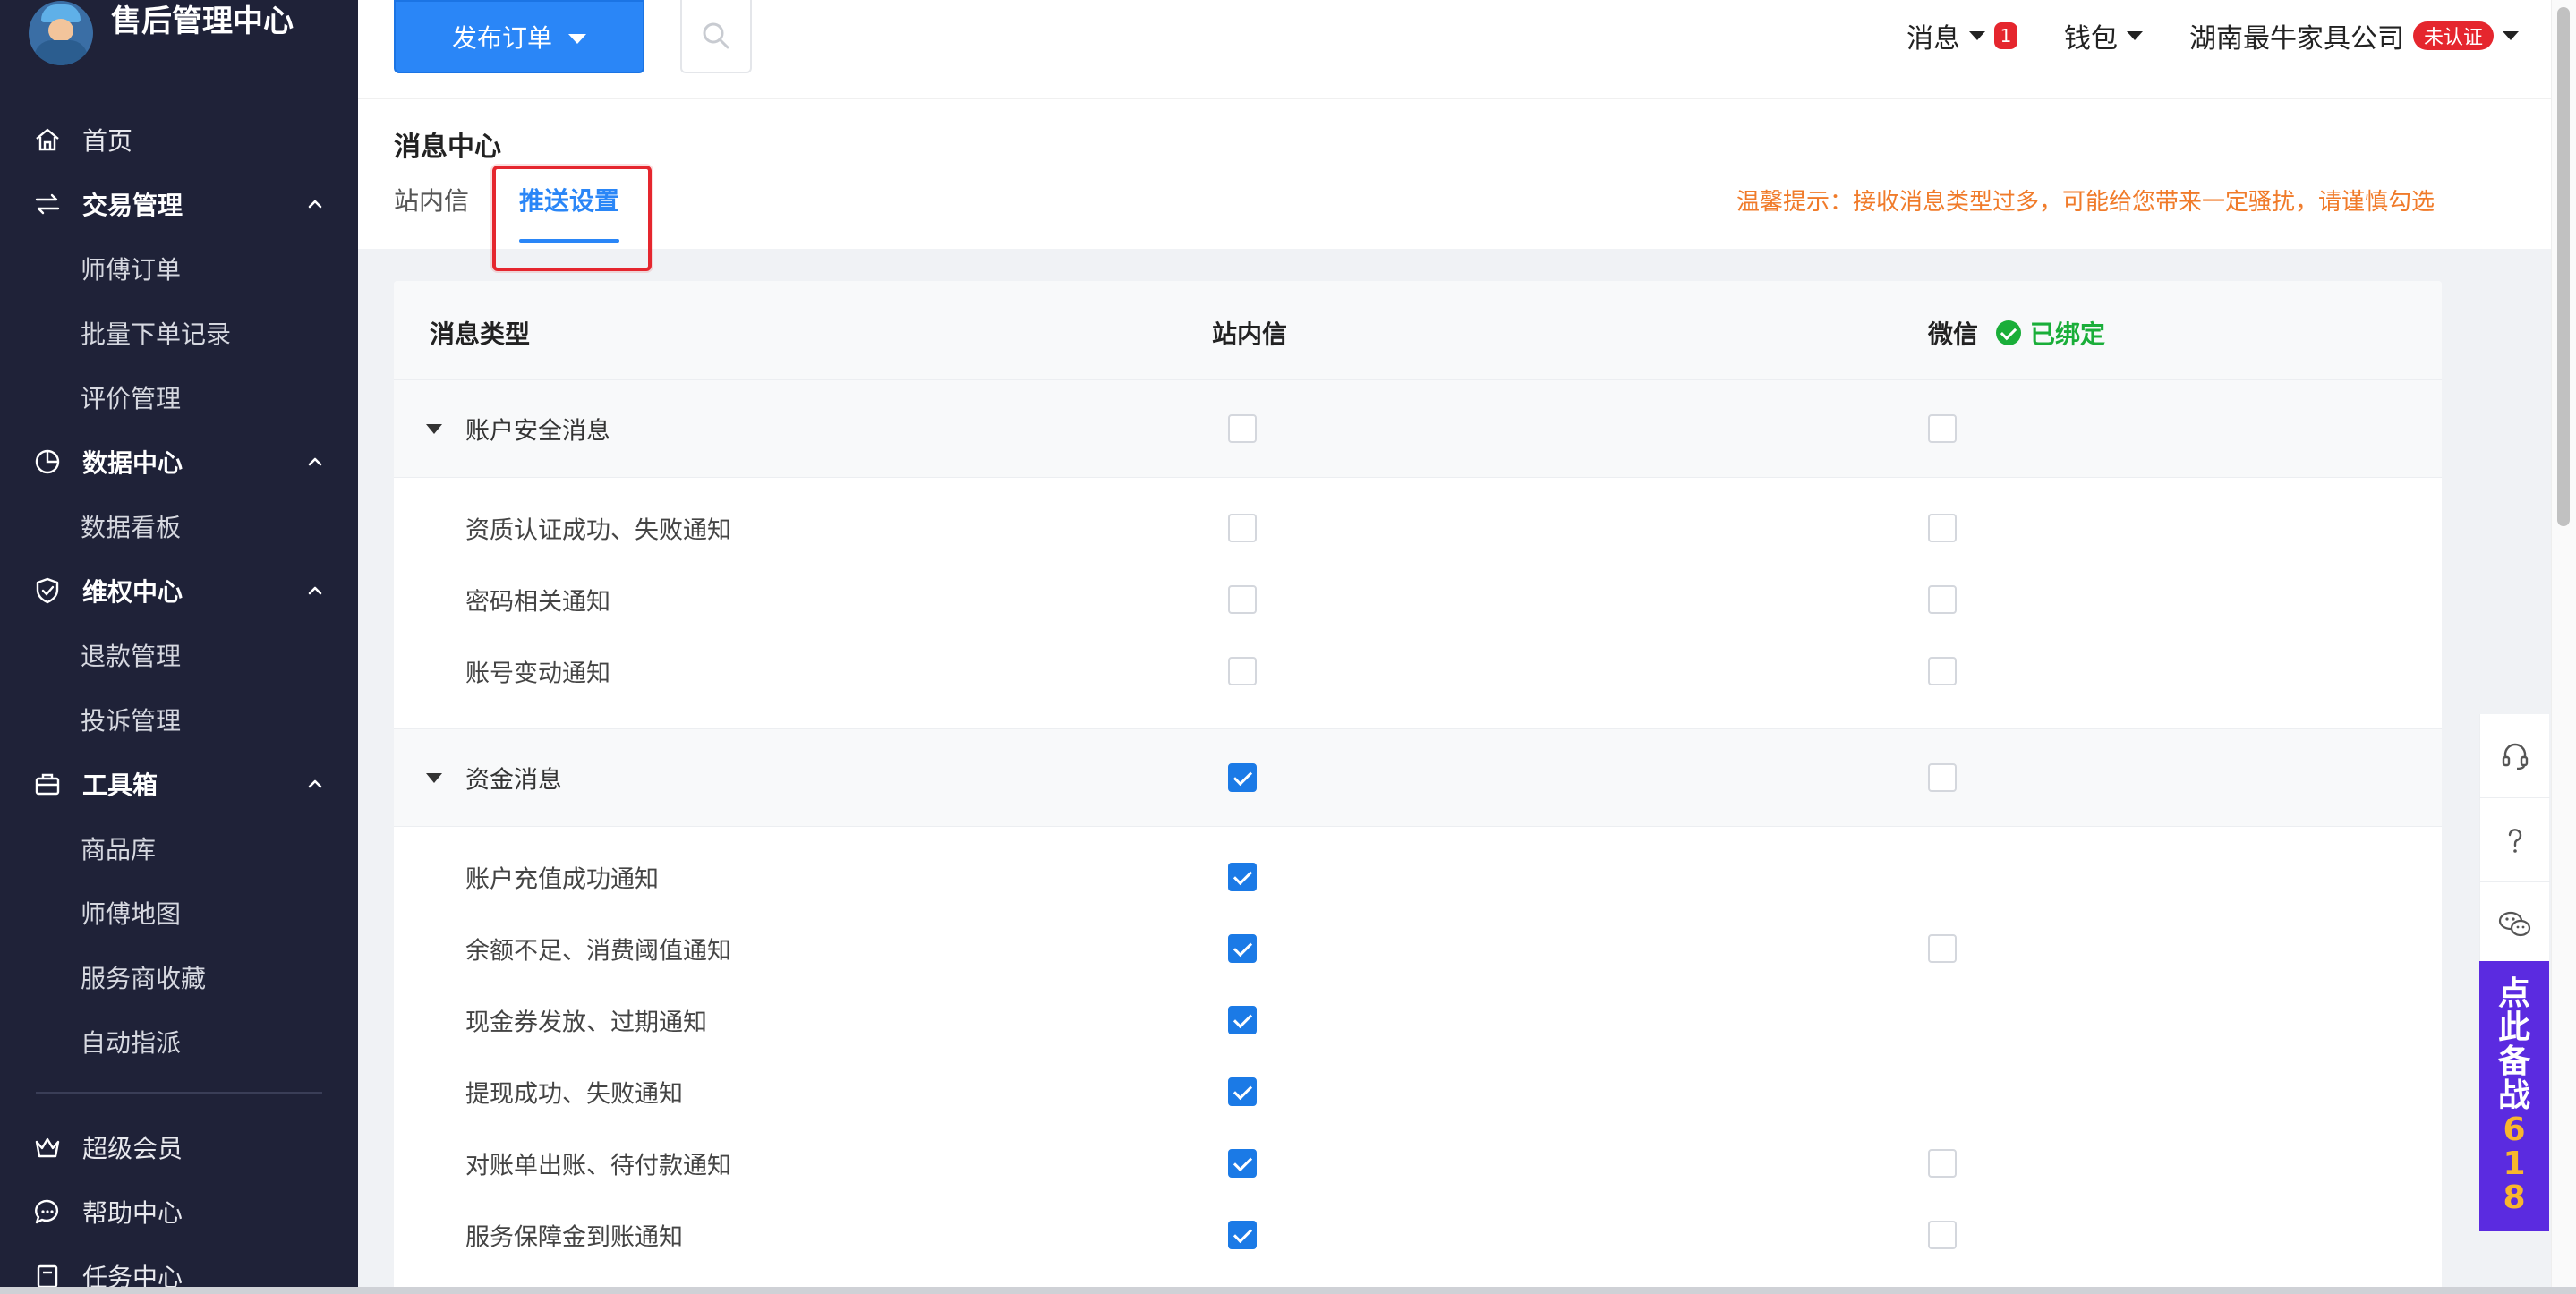 The width and height of the screenshot is (2576, 1294). I want to click on sidebar-item-16: 超级会员, so click(179, 1147).